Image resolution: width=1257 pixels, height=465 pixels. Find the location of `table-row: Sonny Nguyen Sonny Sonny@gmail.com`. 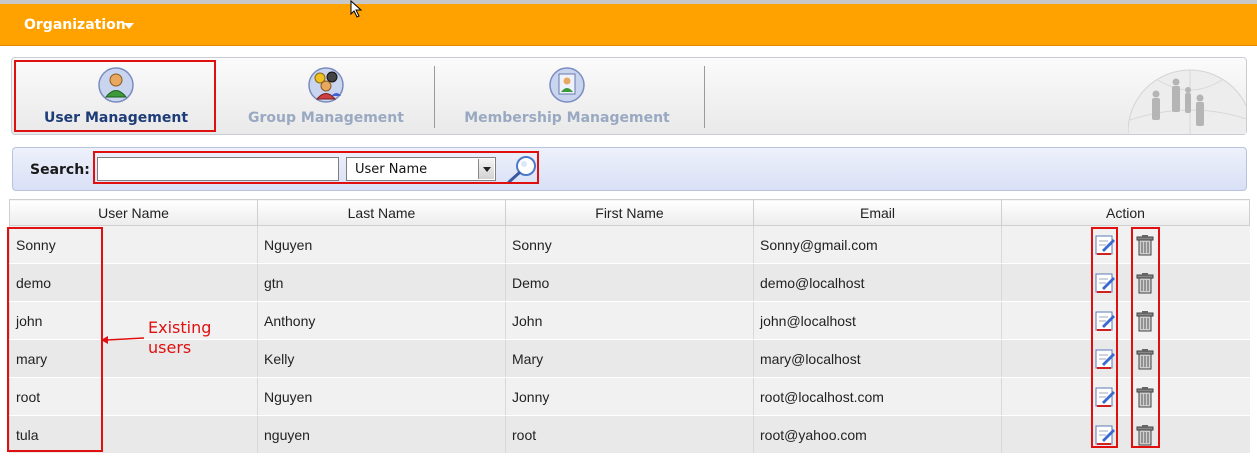

table-row: Sonny Nguyen Sonny Sonny@gmail.com is located at coordinates (629, 244).